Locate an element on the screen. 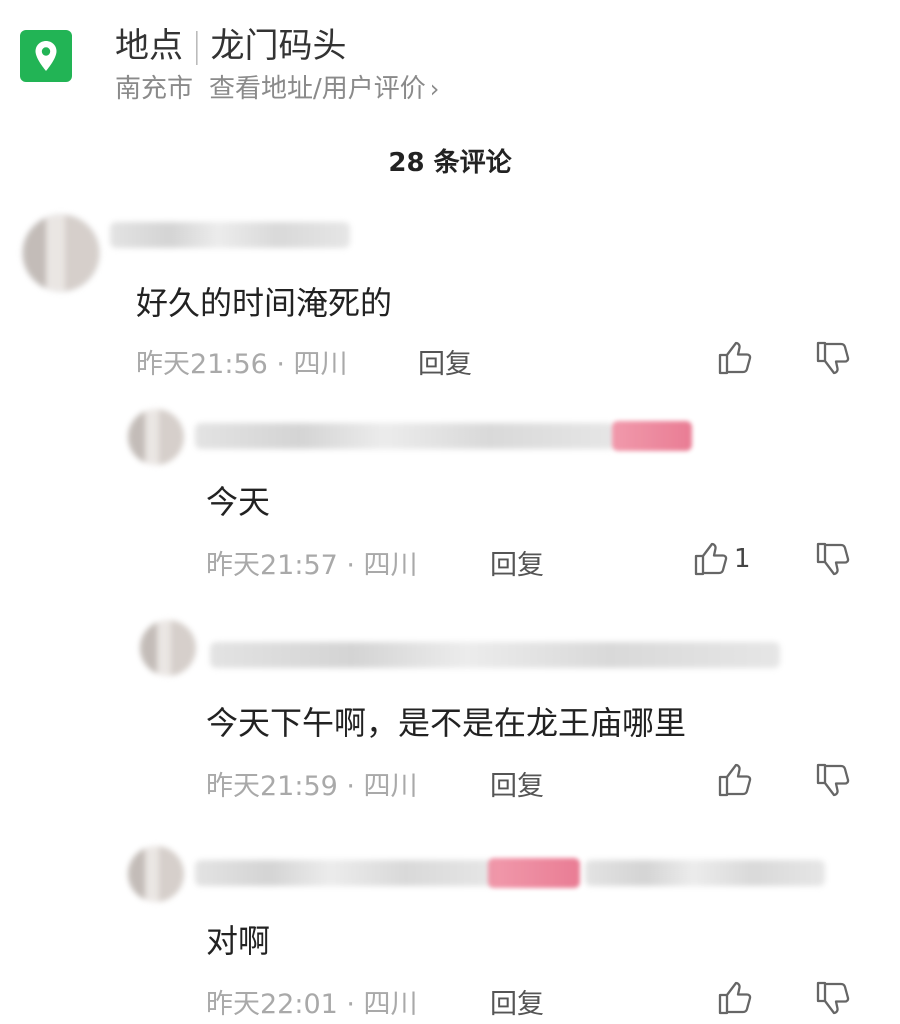 Image resolution: width=900 pixels, height=1024 pixels. location-city: 南充市 is located at coordinates (154, 89).